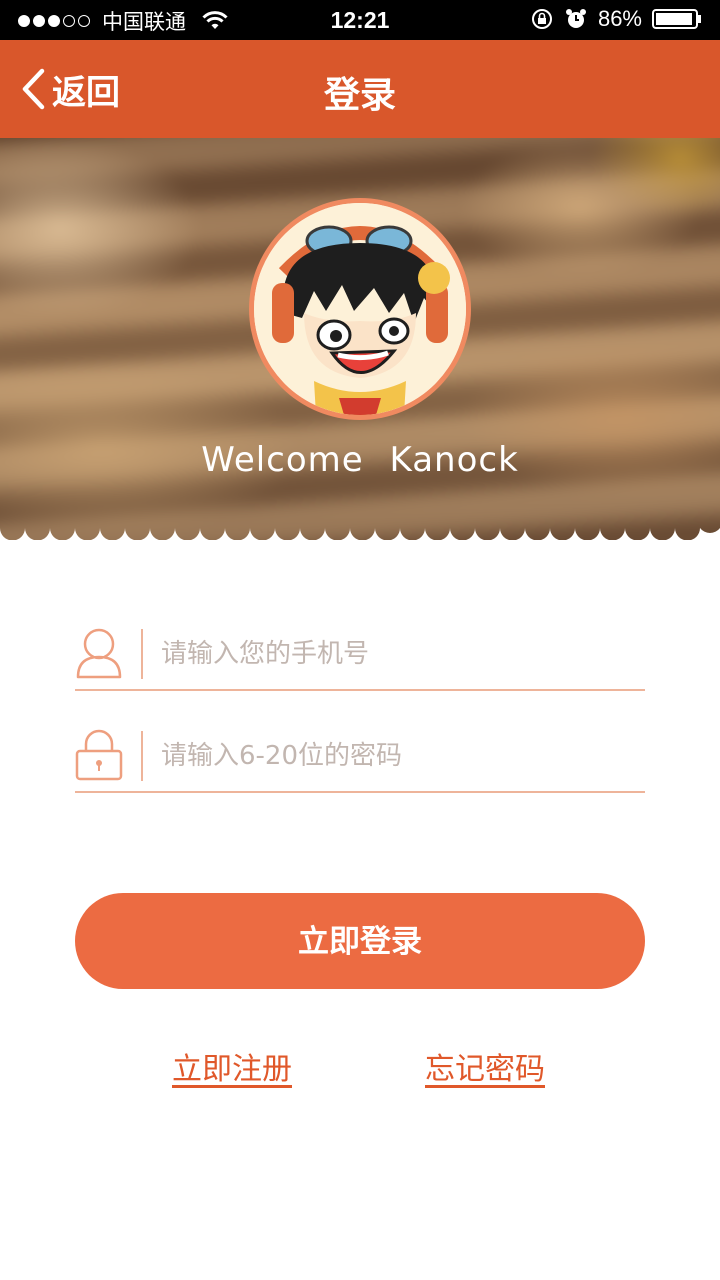 Image resolution: width=720 pixels, height=1280 pixels. Describe the element at coordinates (360, 460) in the screenshot. I see `welcome-text: Welcome Kanock` at that location.